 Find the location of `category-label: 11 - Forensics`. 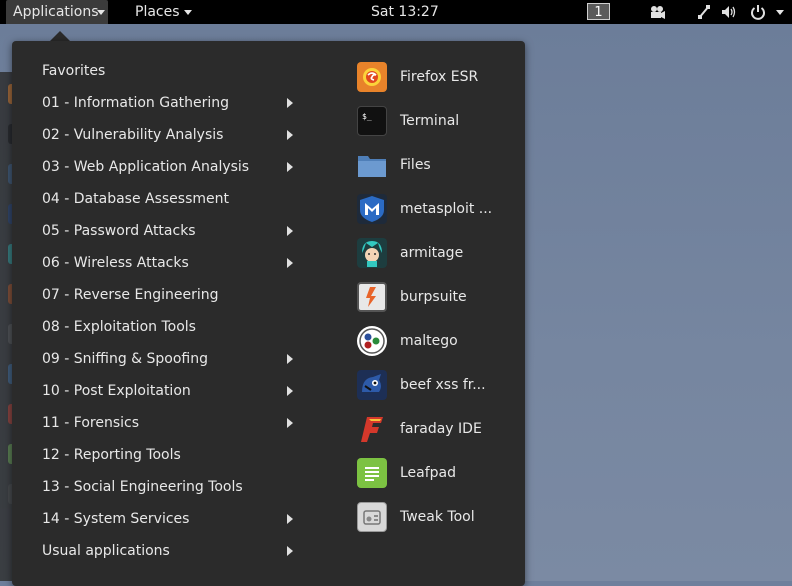

category-label: 11 - Forensics is located at coordinates (90, 423).